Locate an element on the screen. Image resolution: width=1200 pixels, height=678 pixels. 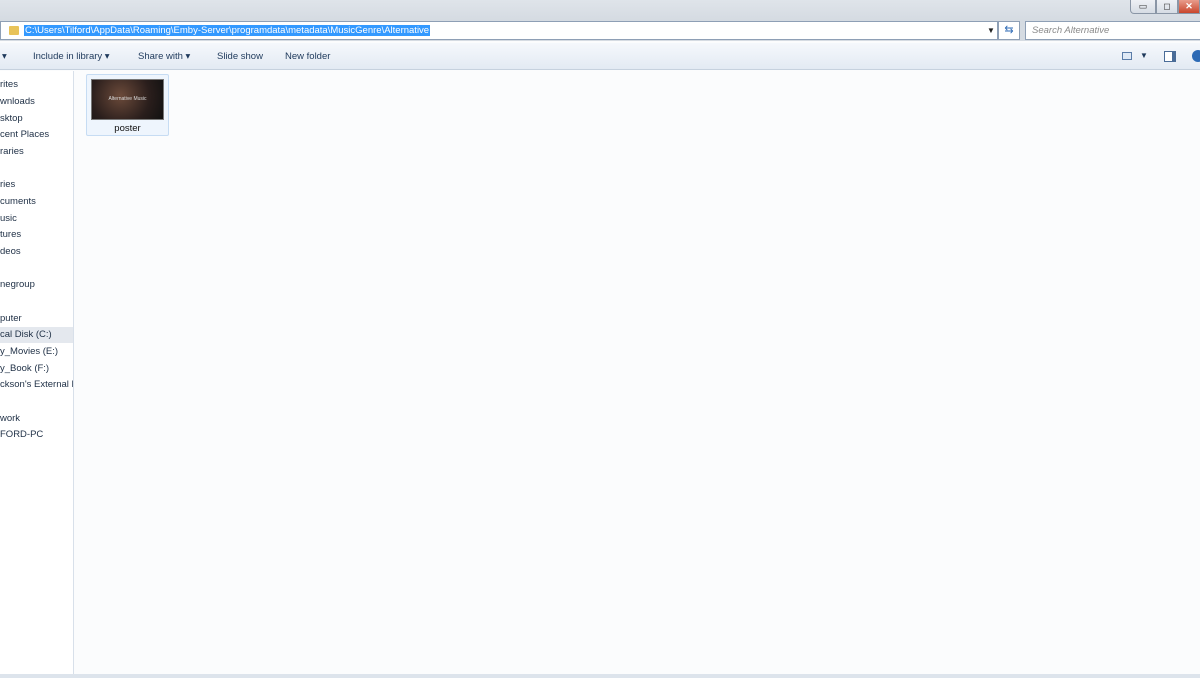
maximize-button: ◻ is located at coordinates (1167, 7).